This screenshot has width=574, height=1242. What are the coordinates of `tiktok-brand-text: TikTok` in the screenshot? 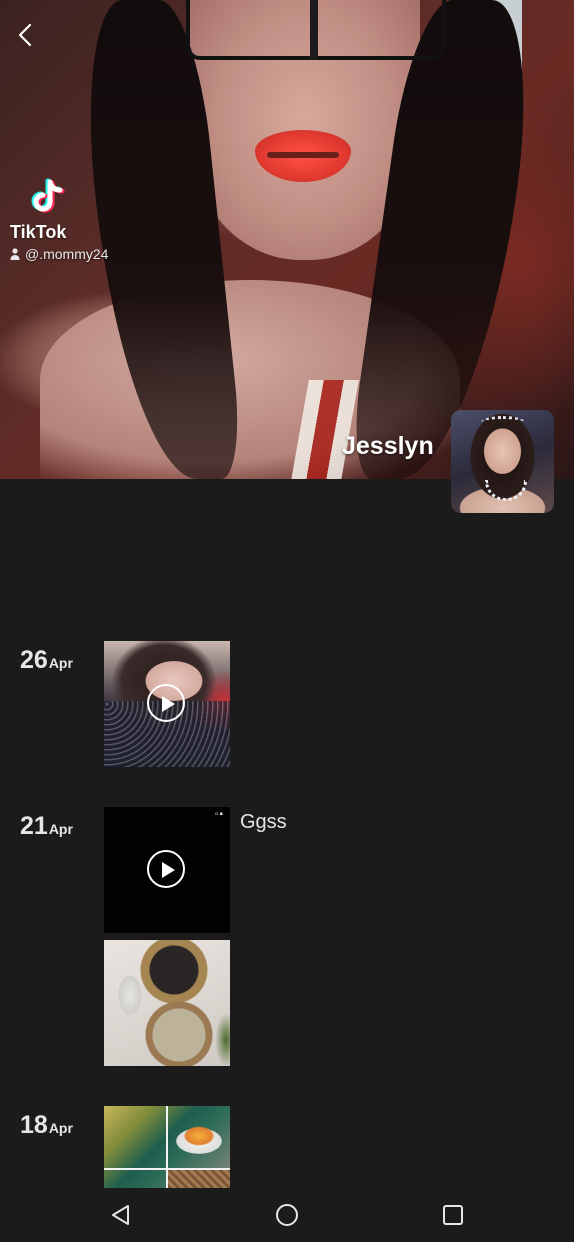 It's located at (38, 232).